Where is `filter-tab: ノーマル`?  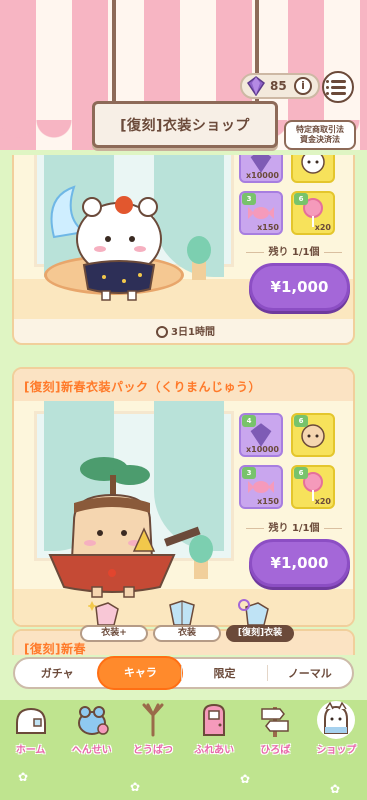 filter-tab: ノーマル is located at coordinates (309, 673).